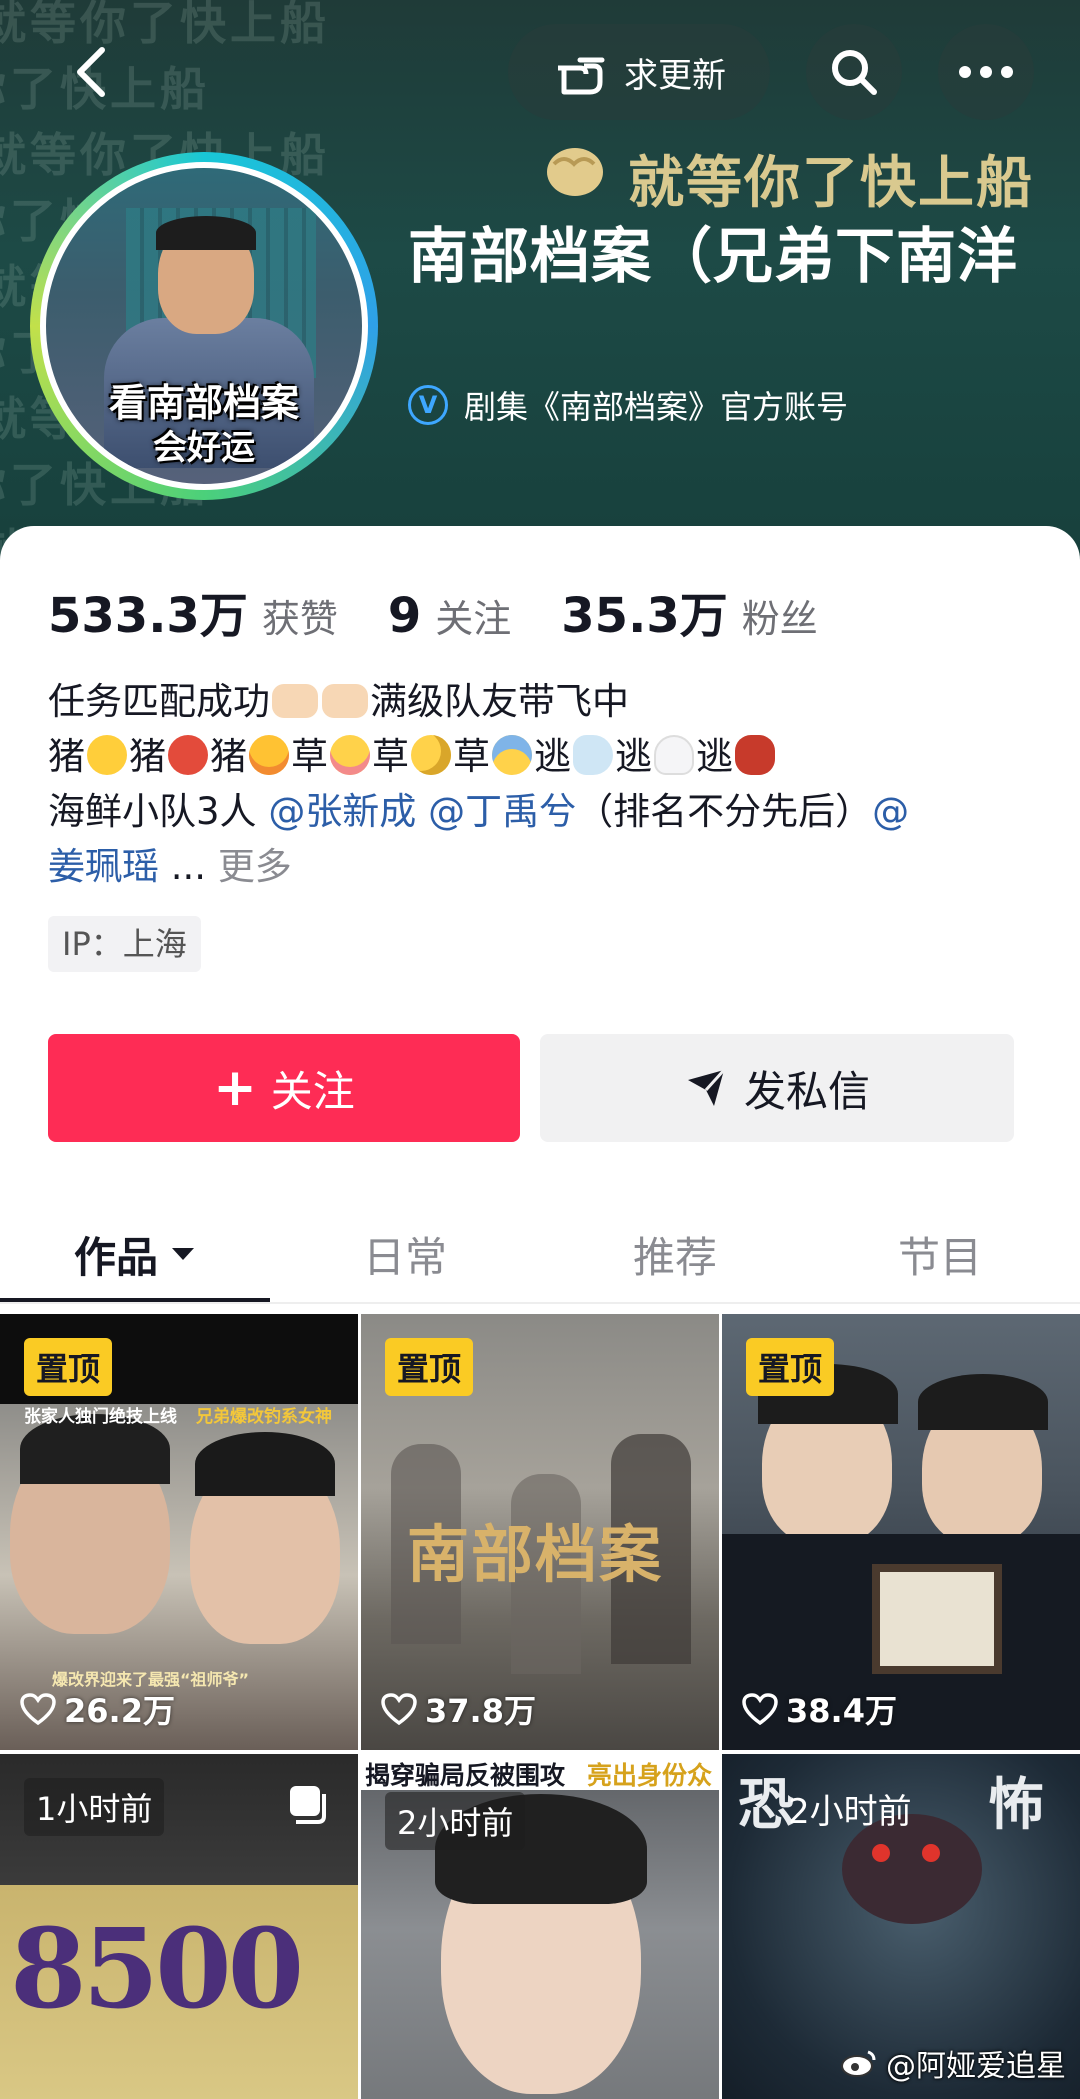  Describe the element at coordinates (502, 811) in the screenshot. I see `mention-link: @丁禹兮` at that location.